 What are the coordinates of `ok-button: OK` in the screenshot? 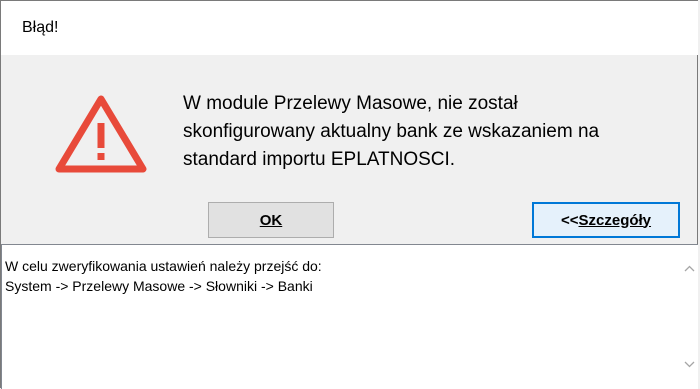 It's located at (271, 220).